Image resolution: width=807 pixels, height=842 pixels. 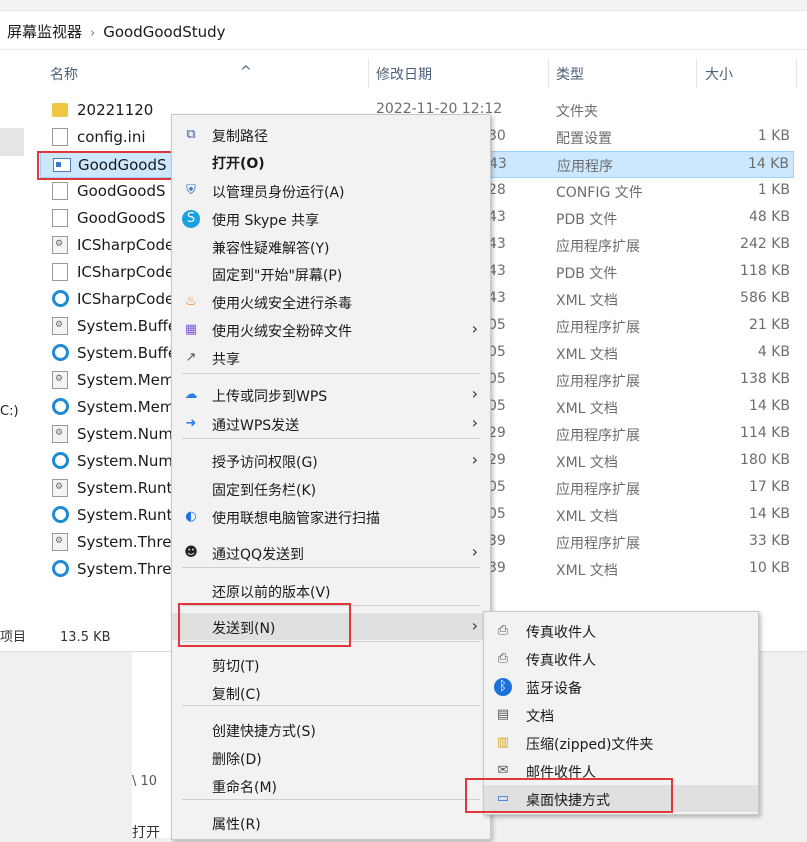 What do you see at coordinates (769, 406) in the screenshot?
I see `file-size: 14 KB` at bounding box center [769, 406].